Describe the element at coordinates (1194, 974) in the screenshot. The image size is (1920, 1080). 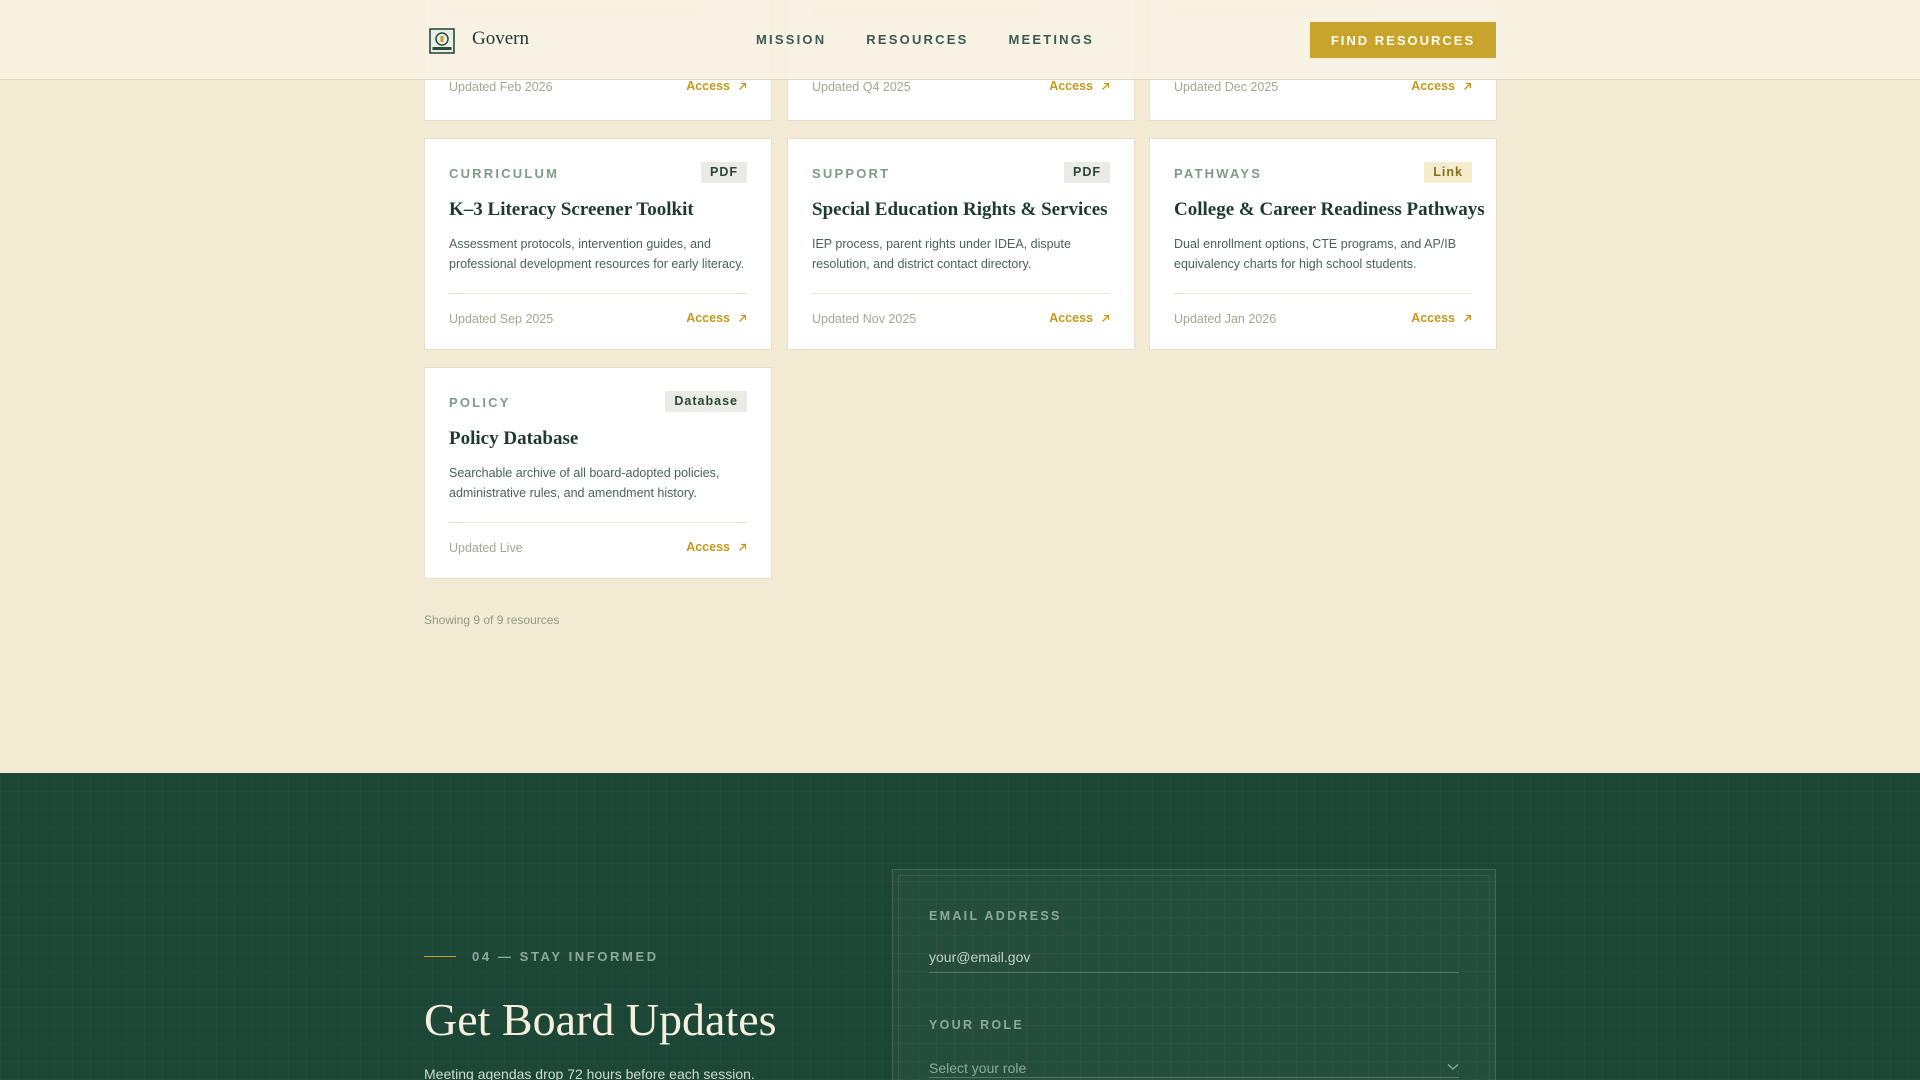
I see `subscribe-form: EMAIL ADDRESS YOUR ROLE Select your role` at that location.